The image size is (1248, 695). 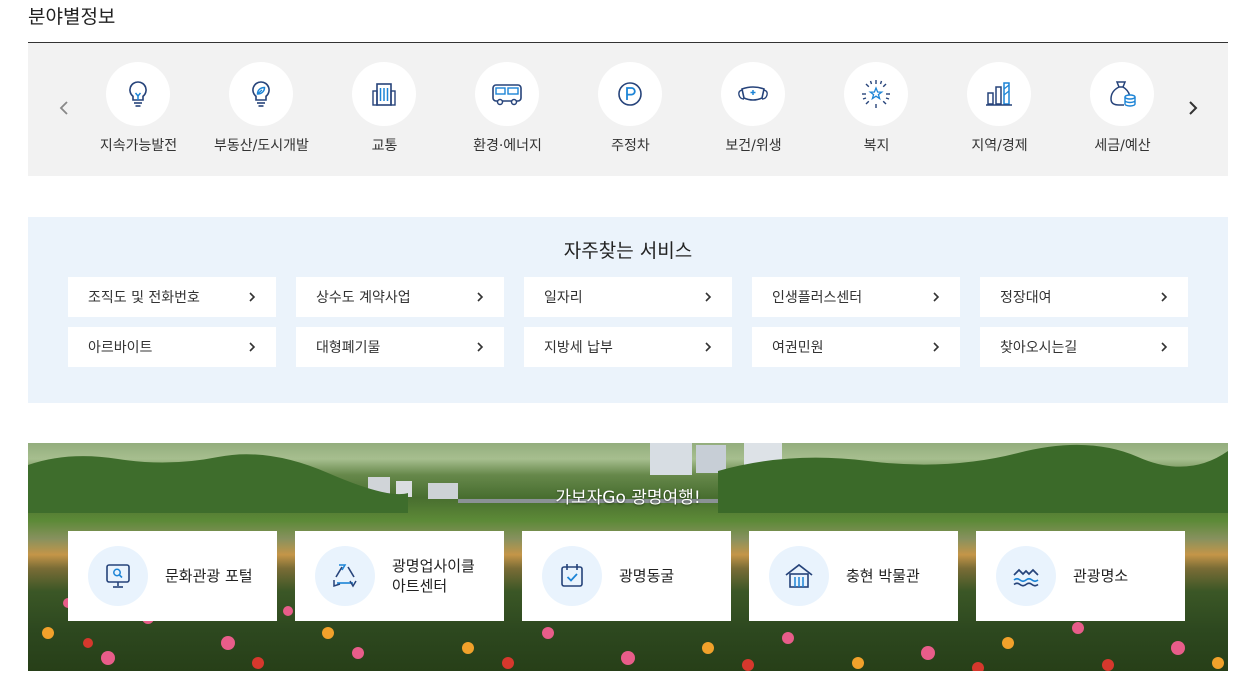 I want to click on service-link: 인생플러스센터, so click(x=856, y=297).